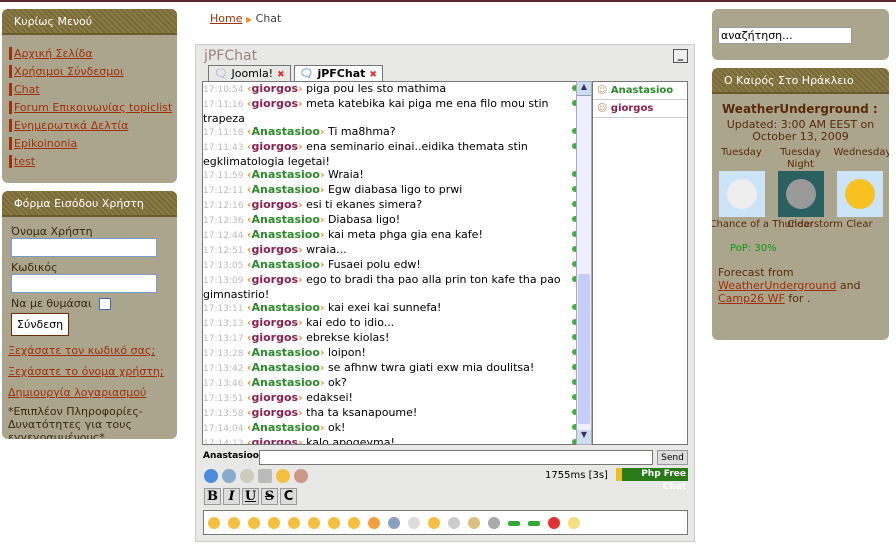 This screenshot has width=896, height=554. What do you see at coordinates (92, 371) in the screenshot?
I see `forgot-username-link: Ξεχάσατε το όνομα χρήστη;` at bounding box center [92, 371].